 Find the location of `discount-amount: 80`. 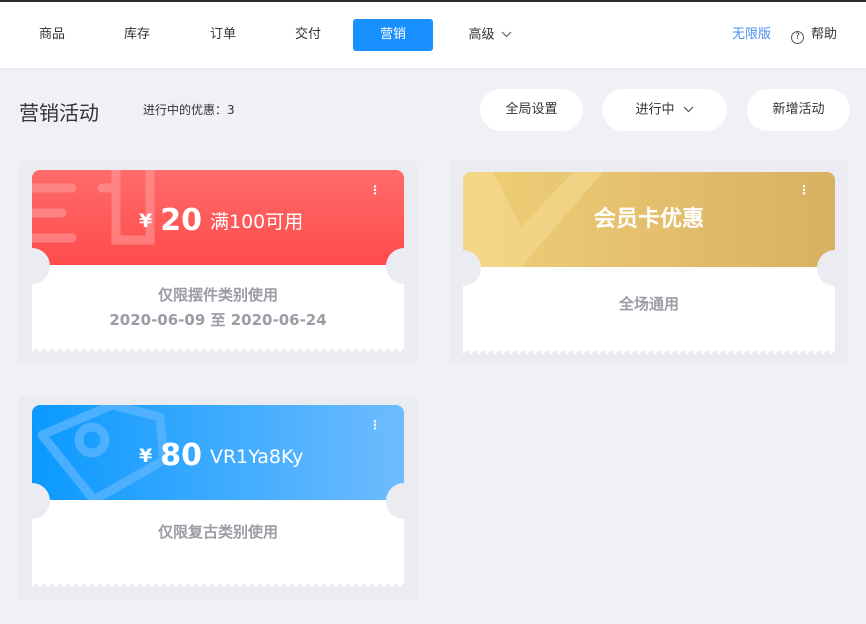

discount-amount: 80 is located at coordinates (181, 455).